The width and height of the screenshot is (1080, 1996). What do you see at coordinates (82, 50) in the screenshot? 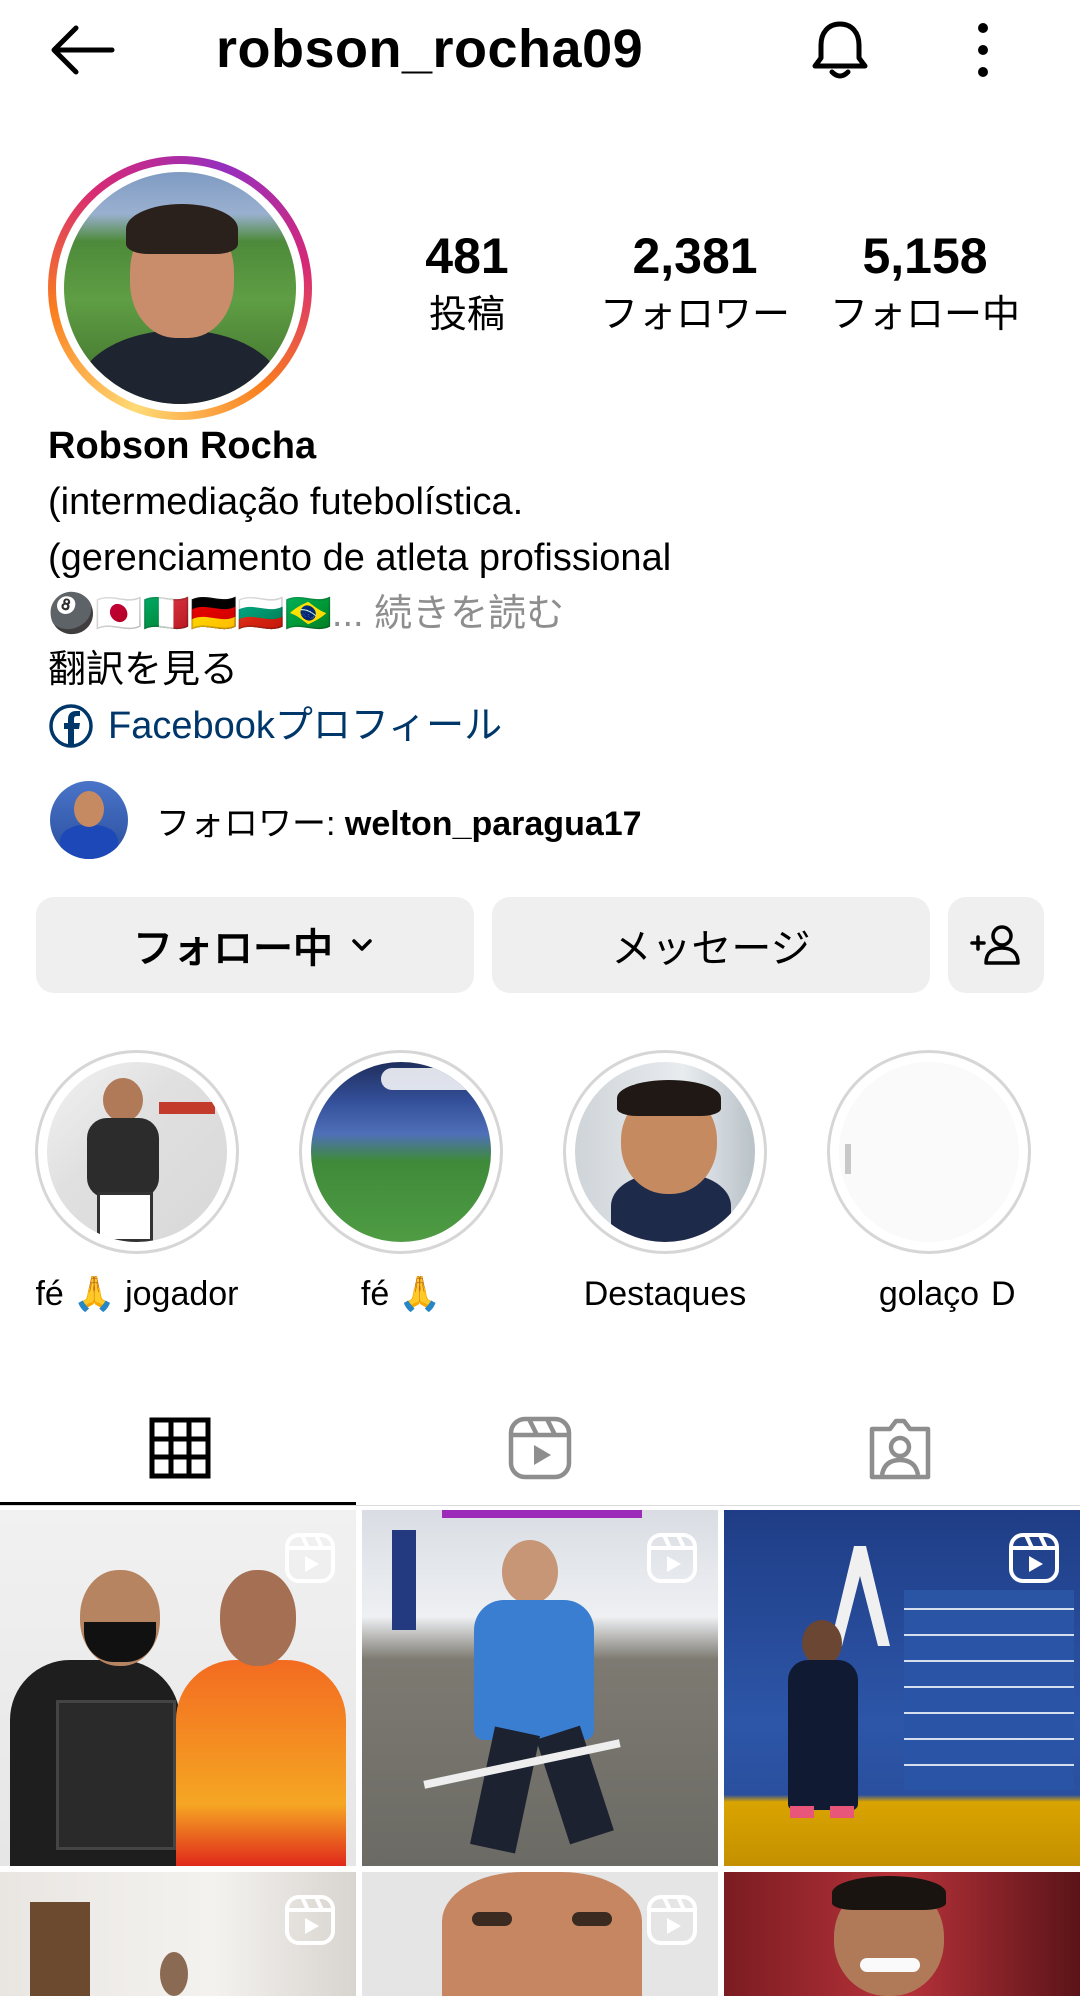
I see `arrow-left-icon` at bounding box center [82, 50].